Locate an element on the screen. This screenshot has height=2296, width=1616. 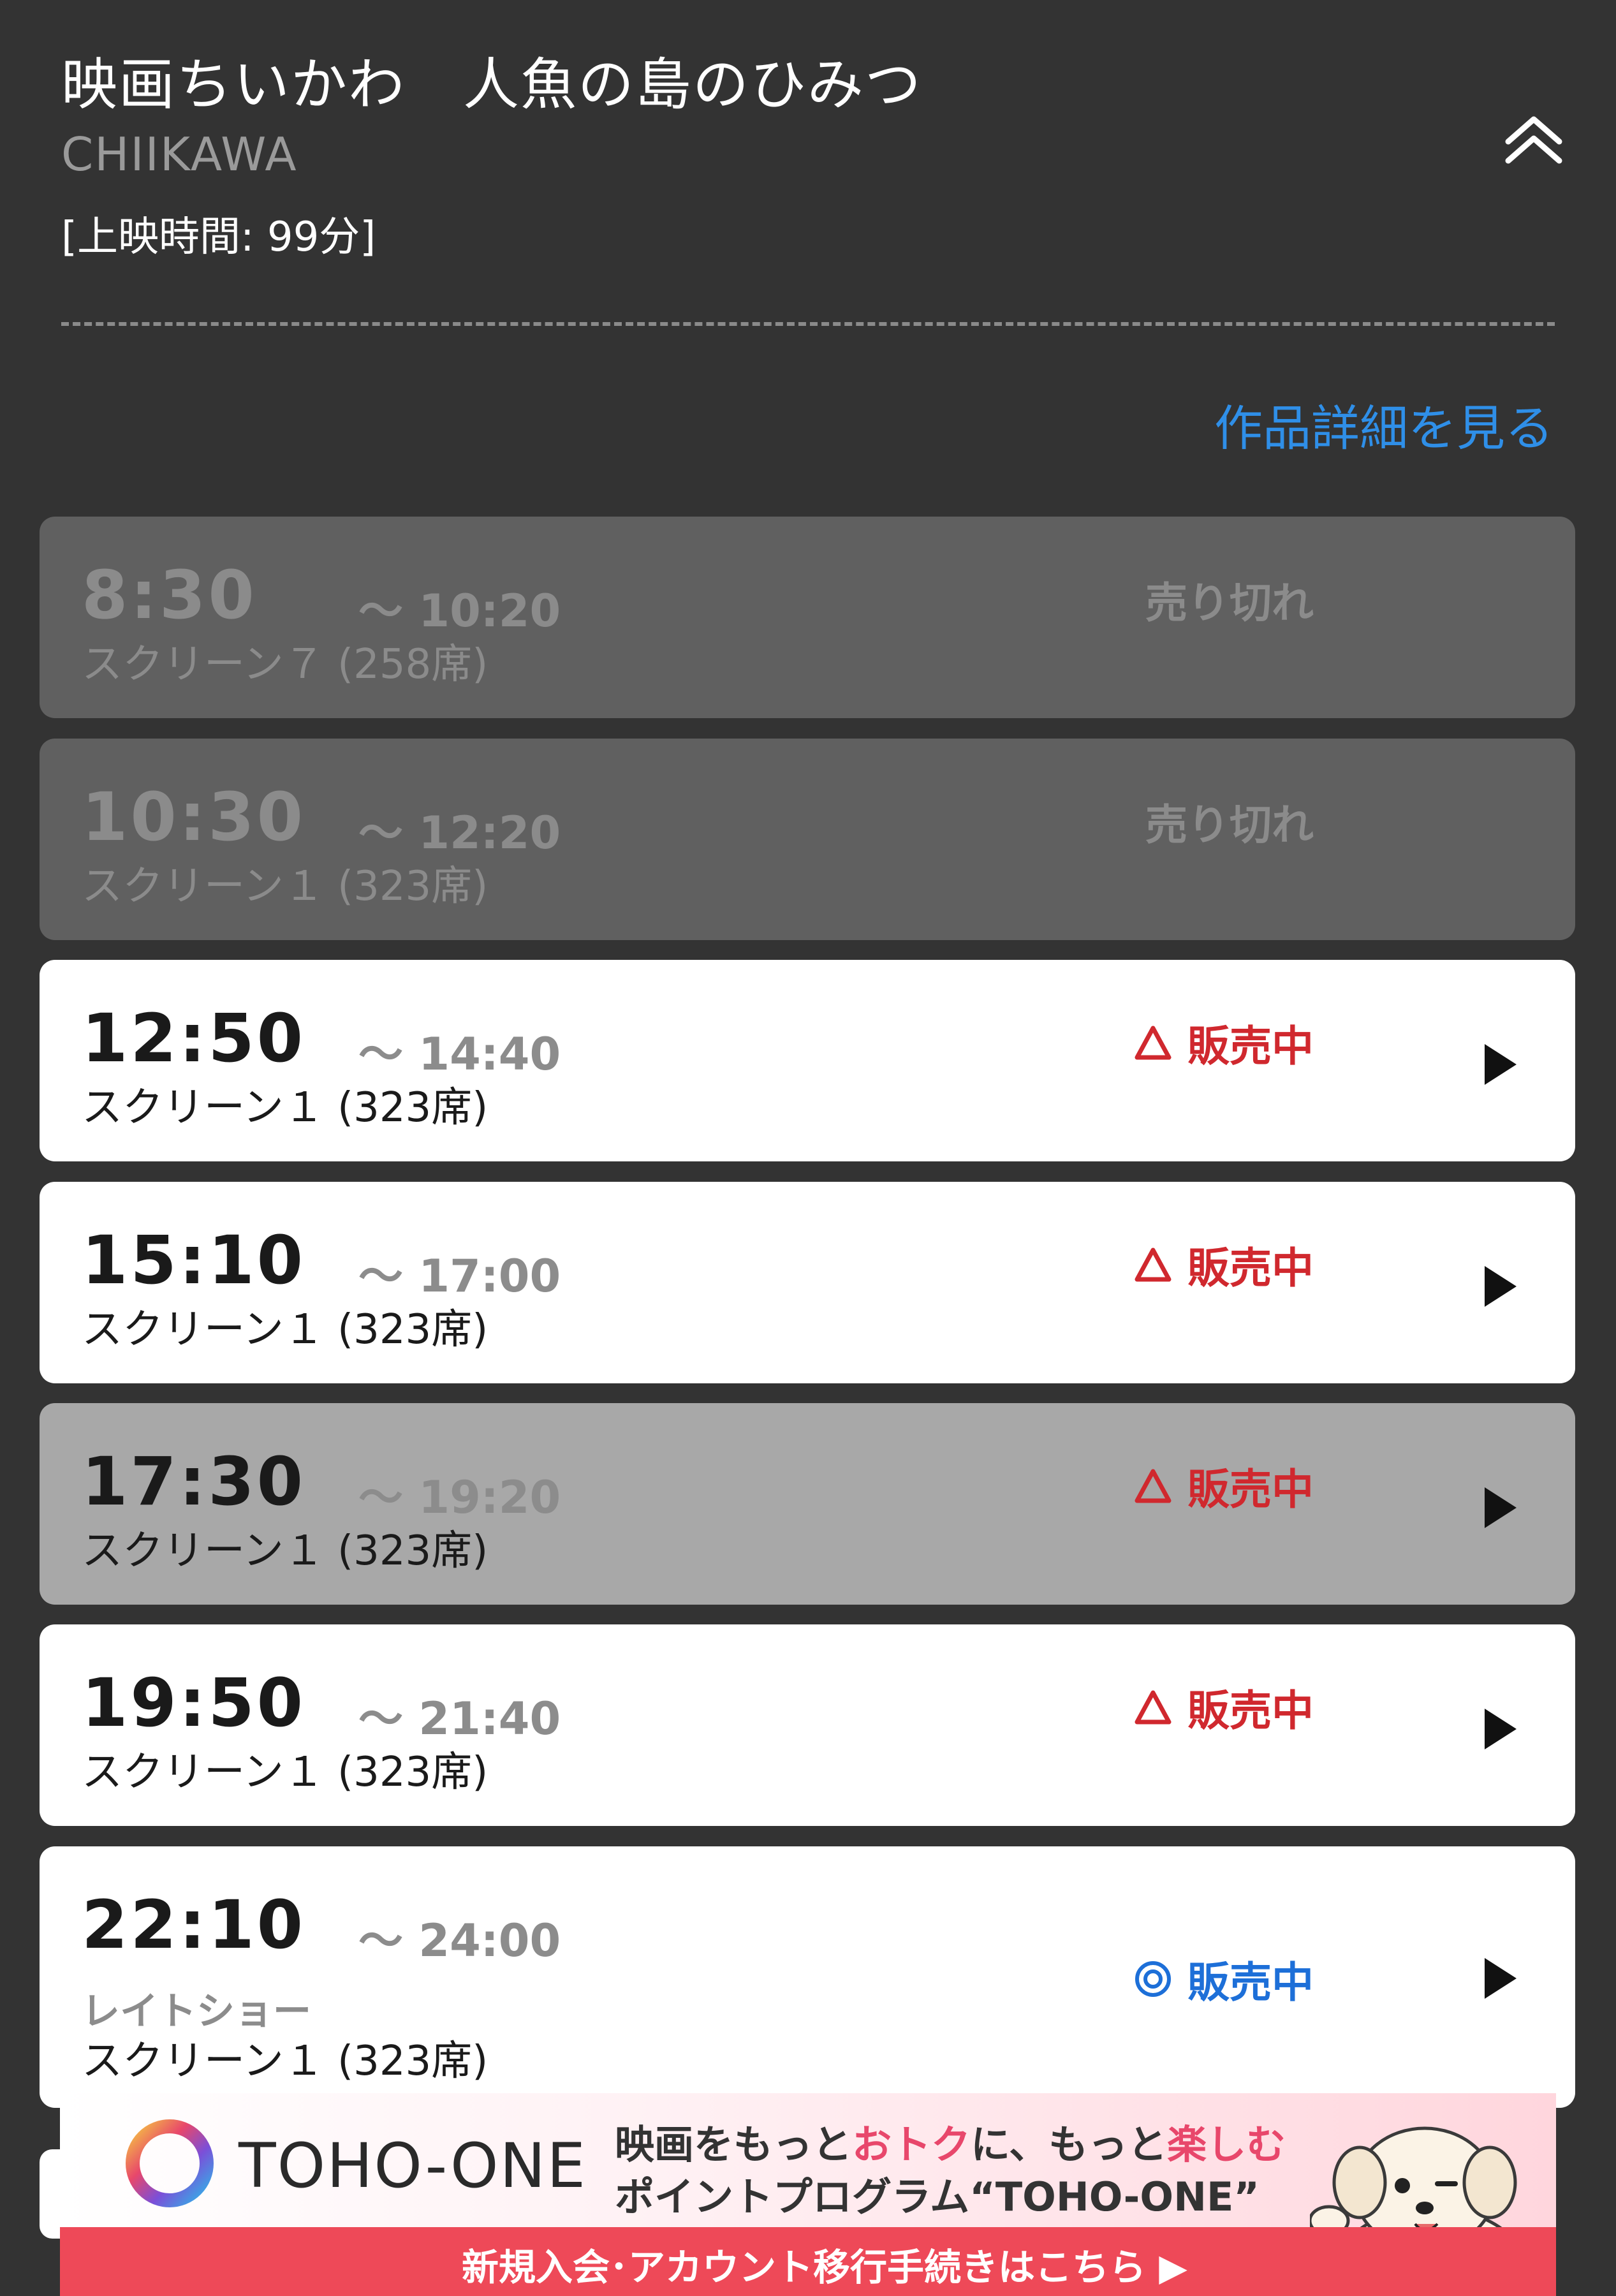
showing-card: 12:50 〜 14:40 スクリーン１ (323席) 販売中 is located at coordinates (807, 1060).